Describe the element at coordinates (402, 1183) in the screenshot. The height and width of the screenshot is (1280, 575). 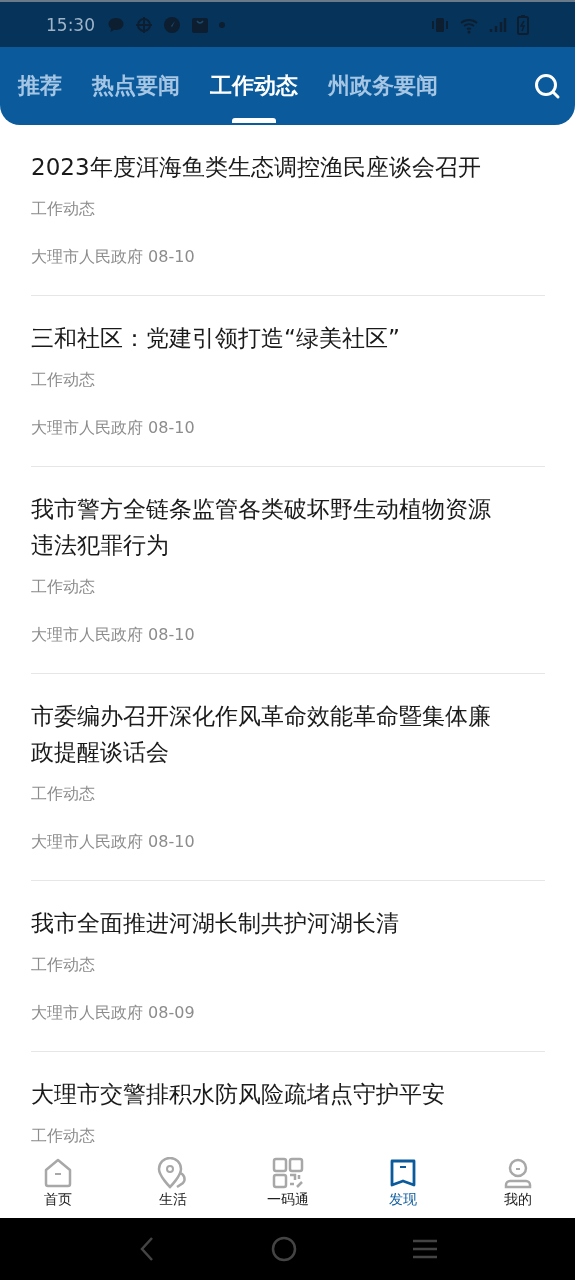
I see `nav-item: 发现` at that location.